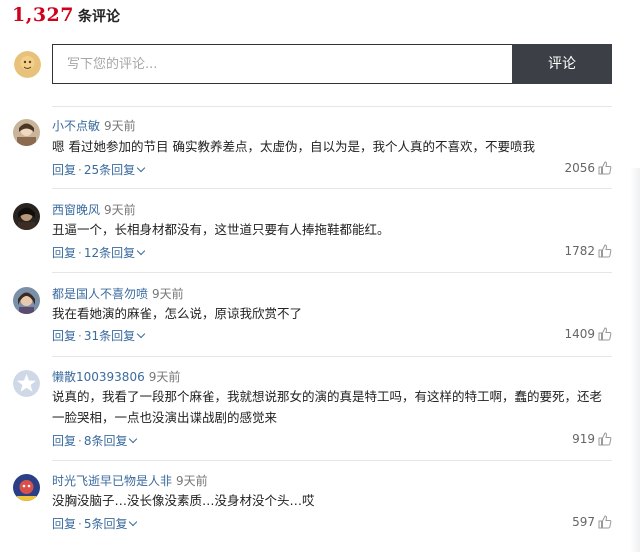 The image size is (640, 552). I want to click on like-button: 919, so click(592, 439).